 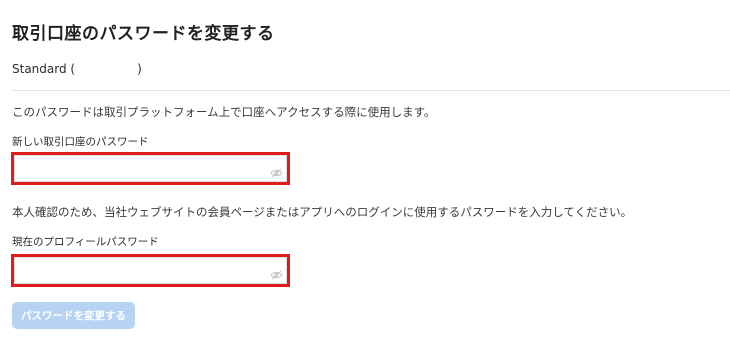 What do you see at coordinates (224, 112) in the screenshot?
I see `trading-password-description: このパスワードは取引プラットフォーム上で口座へアクセスする際に使用します。` at bounding box center [224, 112].